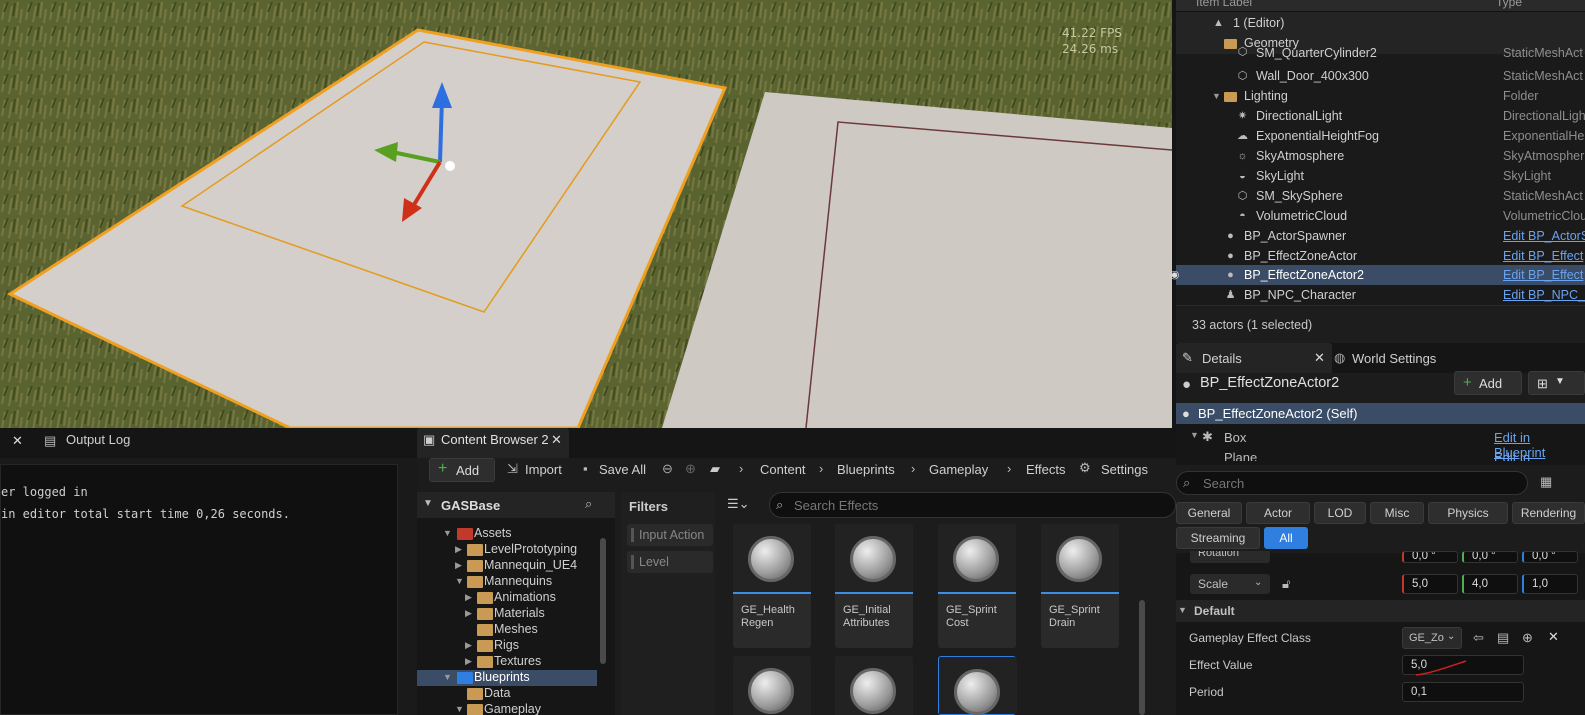 This screenshot has width=1585, height=715. What do you see at coordinates (507, 614) in the screenshot?
I see `tree-folder: ▶ Materials` at bounding box center [507, 614].